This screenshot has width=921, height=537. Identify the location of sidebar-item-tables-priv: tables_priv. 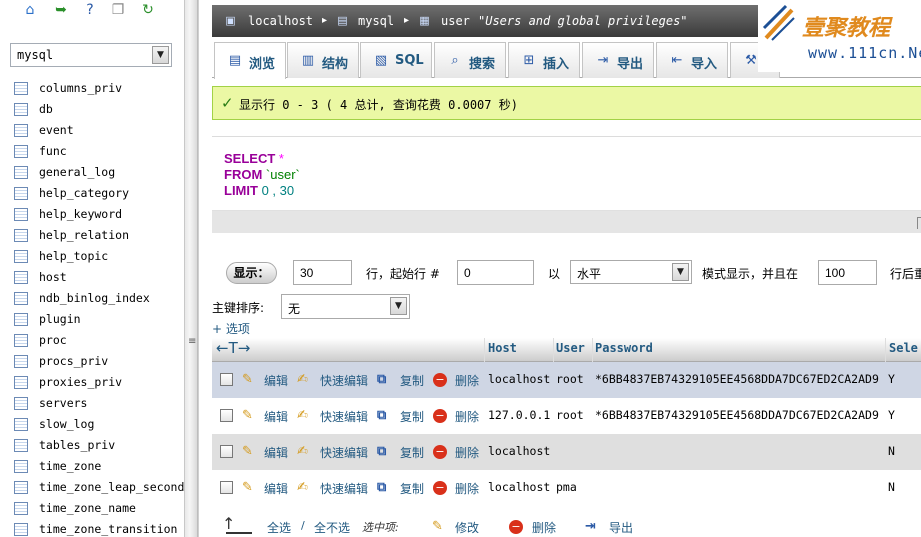
(92, 445).